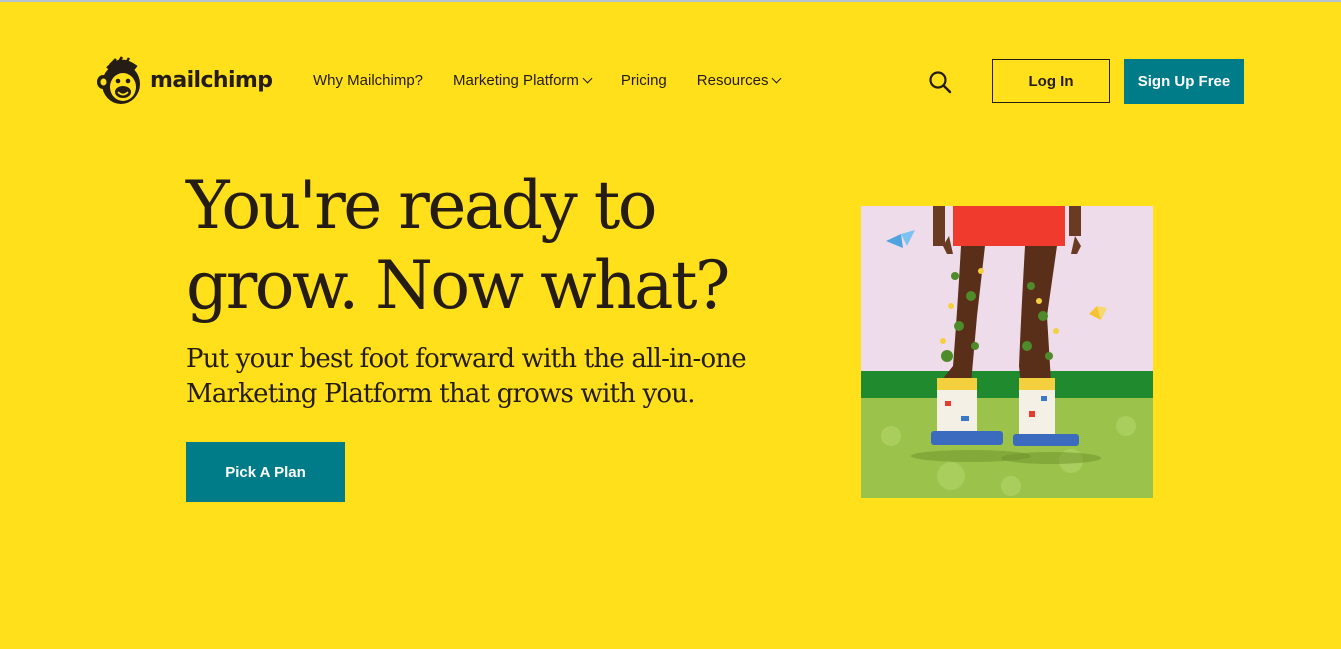 This screenshot has width=1341, height=649. I want to click on nav-label: Pricing, so click(643, 80).